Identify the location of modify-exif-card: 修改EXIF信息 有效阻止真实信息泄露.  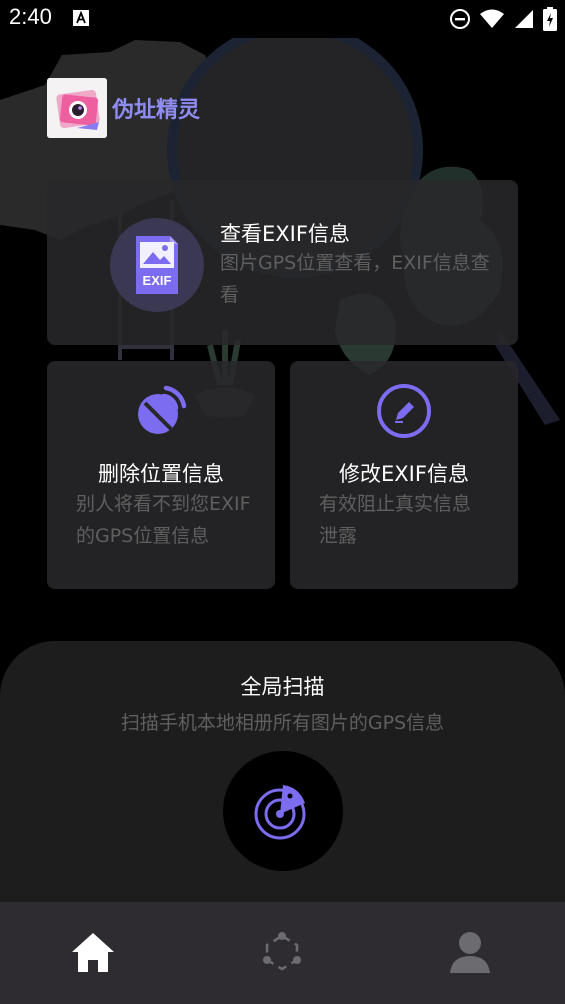
(404, 475).